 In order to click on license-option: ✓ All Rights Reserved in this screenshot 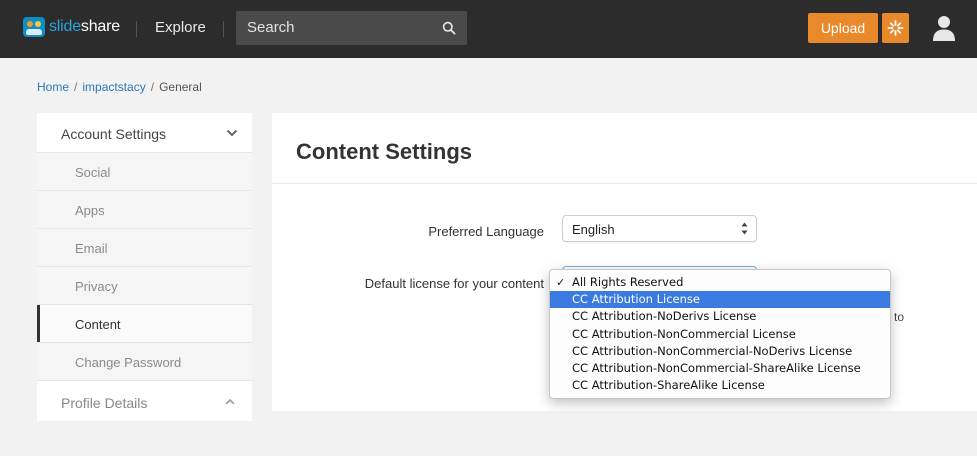, I will do `click(720, 282)`.